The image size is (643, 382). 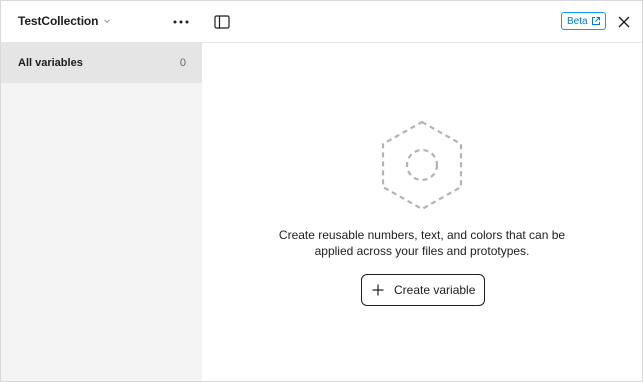 I want to click on close-button, so click(x=624, y=22).